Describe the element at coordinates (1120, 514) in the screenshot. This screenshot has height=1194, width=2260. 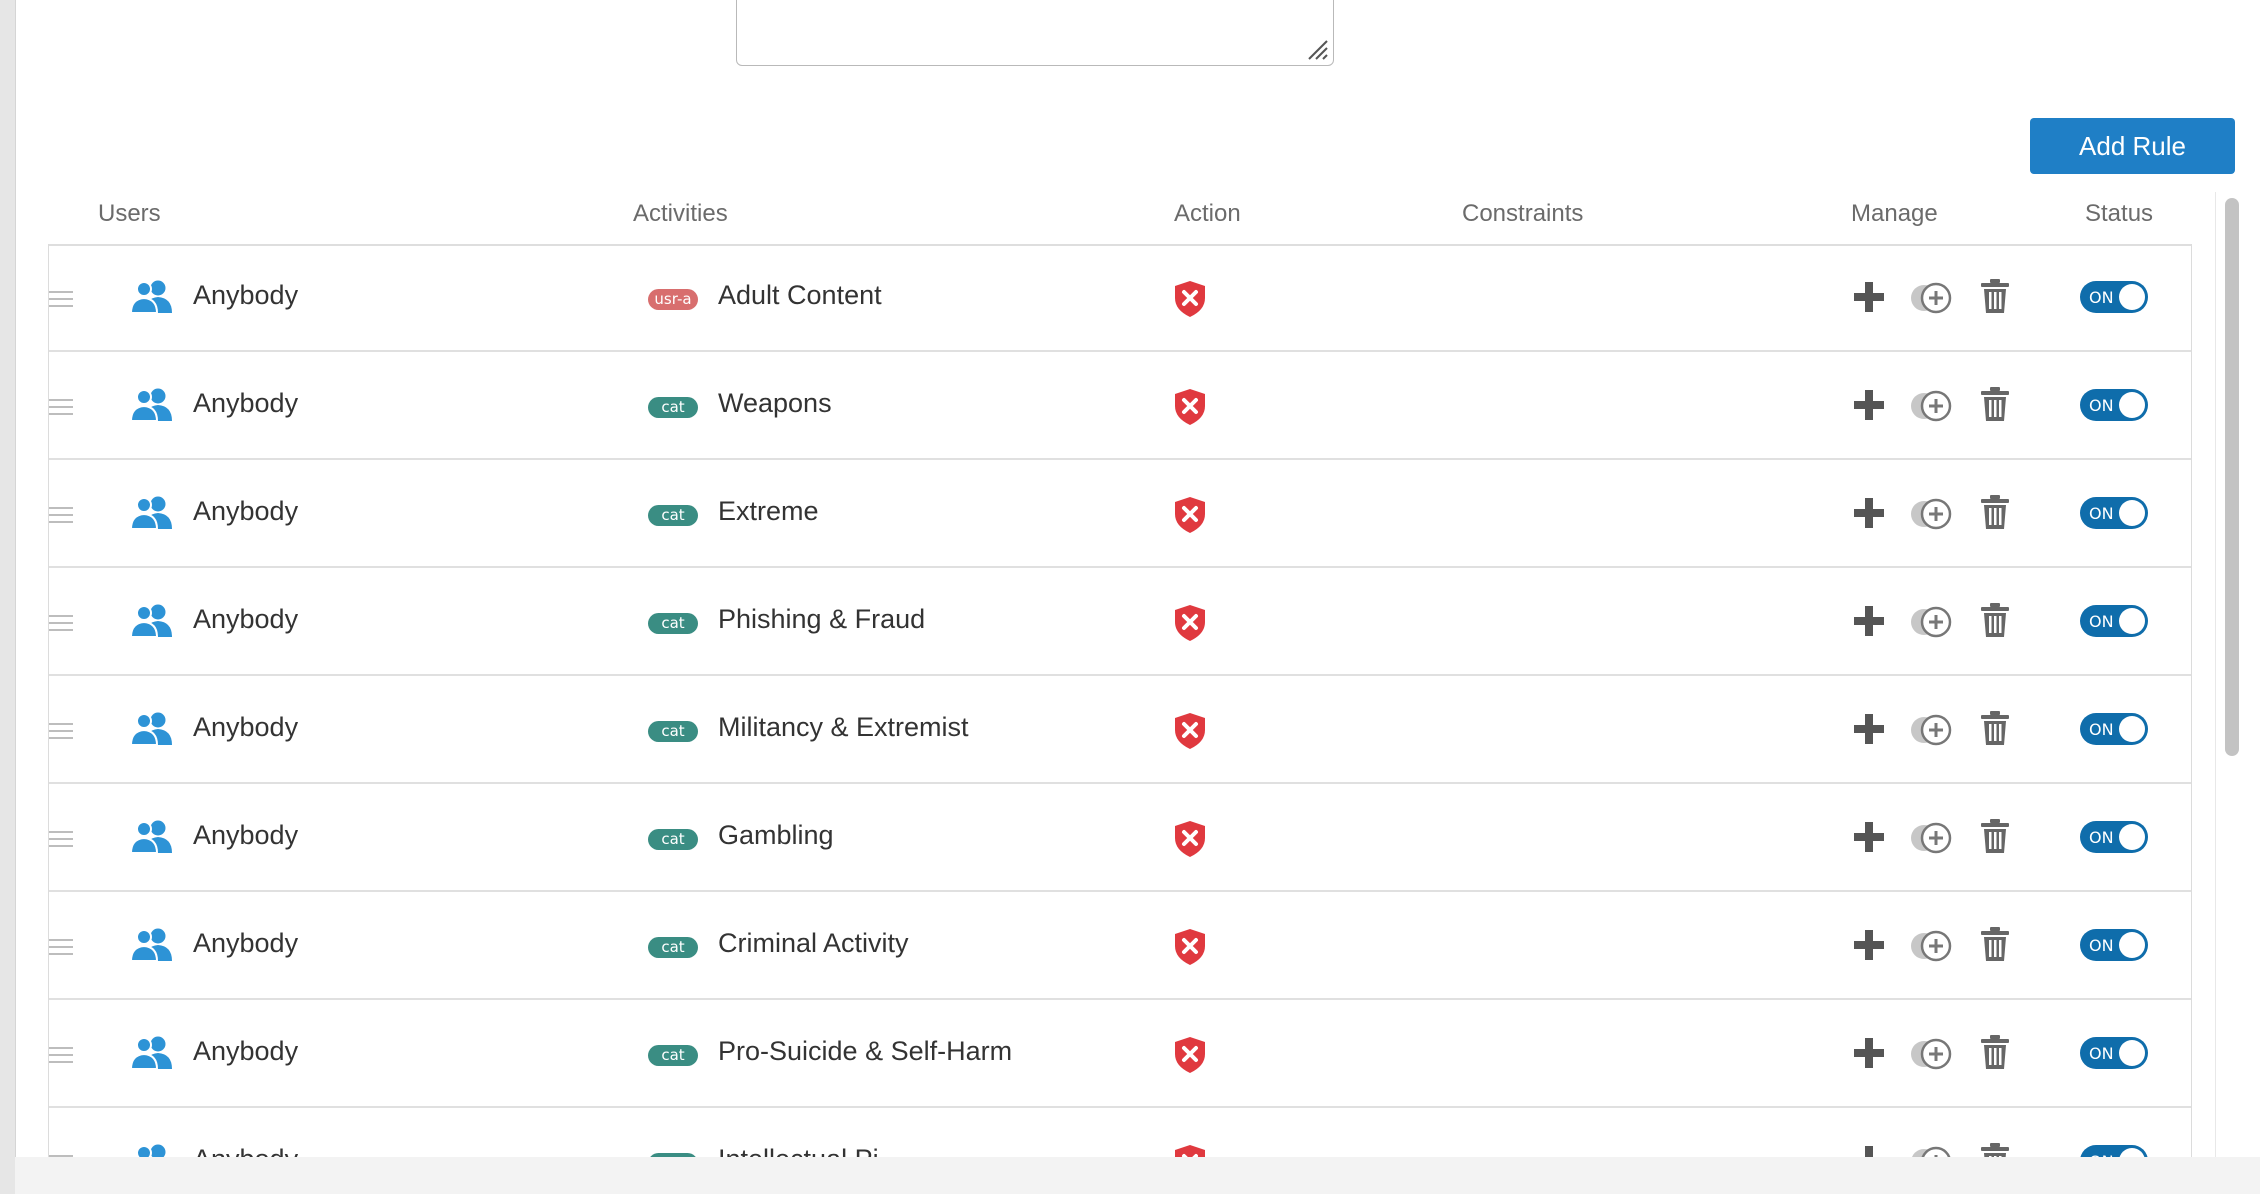
I see `rule-row: Anybody cat Extreme ON` at that location.